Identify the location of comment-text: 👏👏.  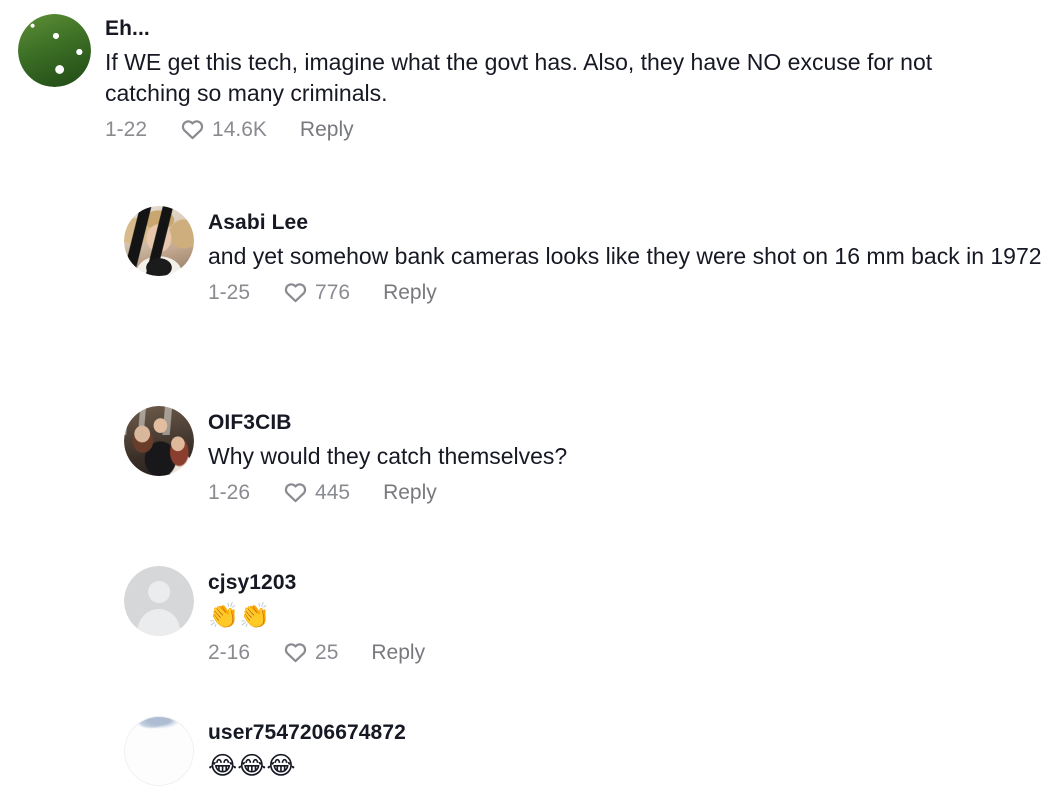
(239, 615).